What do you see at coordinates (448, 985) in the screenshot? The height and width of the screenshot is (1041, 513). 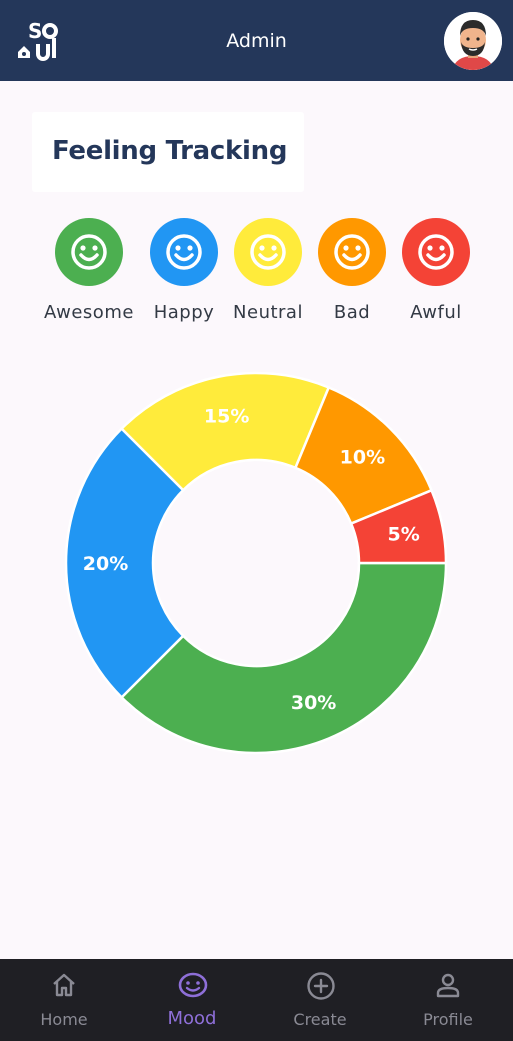 I see `person-icon` at bounding box center [448, 985].